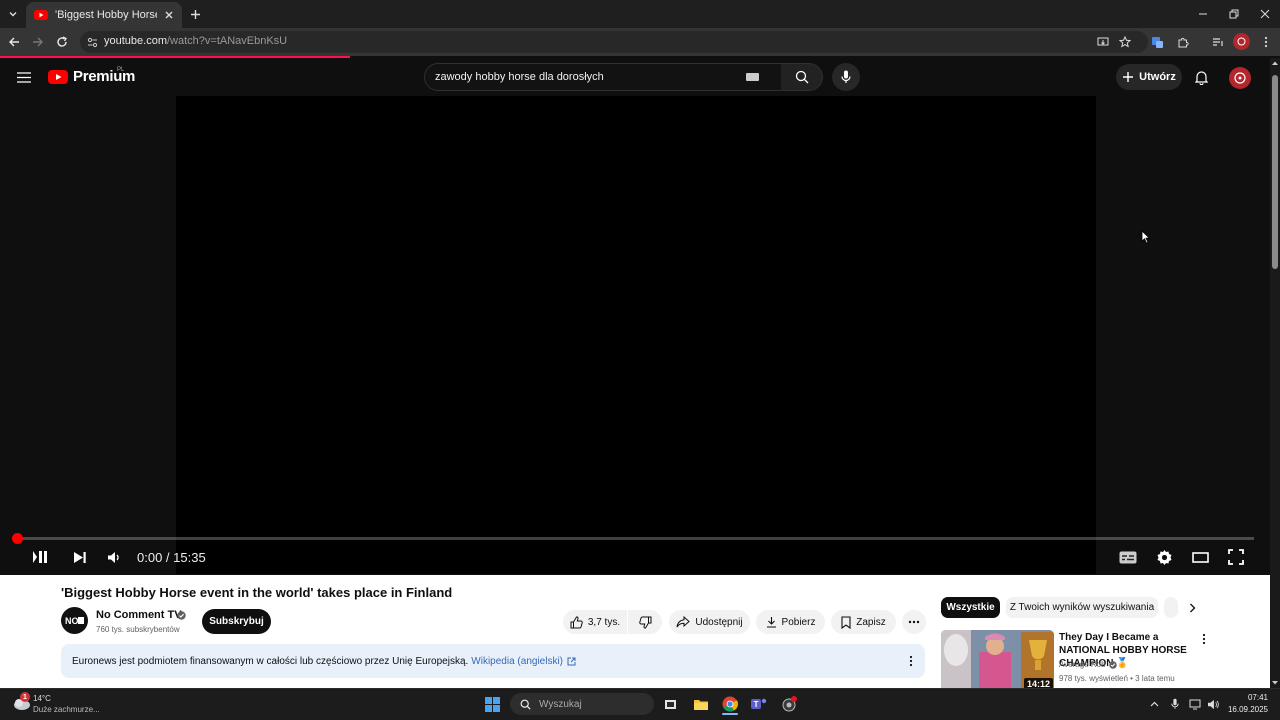 Image resolution: width=1280 pixels, height=720 pixels. What do you see at coordinates (1171, 607) in the screenshot?
I see `chip-truncated` at bounding box center [1171, 607].